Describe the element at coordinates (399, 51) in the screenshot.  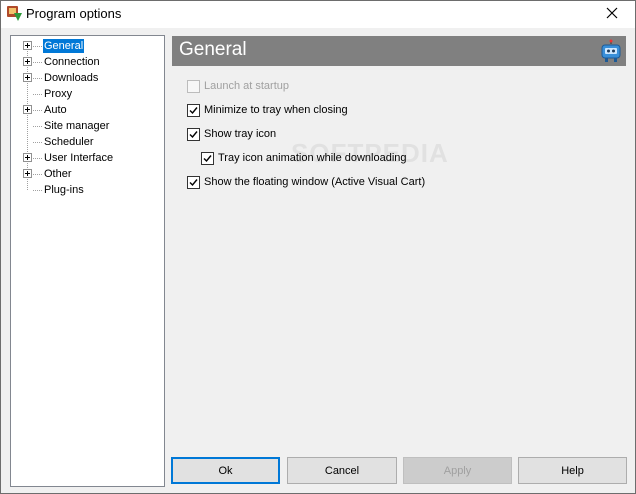
I see `panel-header: General` at that location.